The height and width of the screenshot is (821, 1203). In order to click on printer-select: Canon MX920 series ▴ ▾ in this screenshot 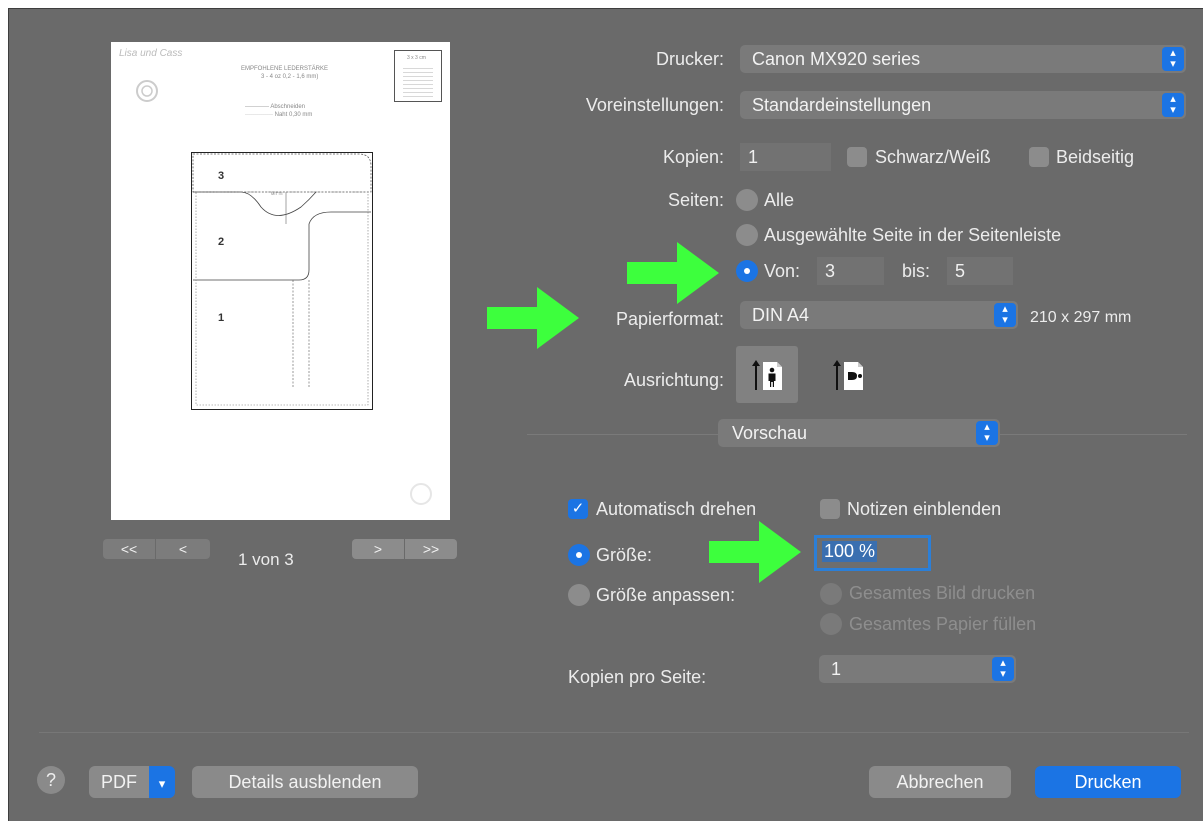, I will do `click(963, 59)`.